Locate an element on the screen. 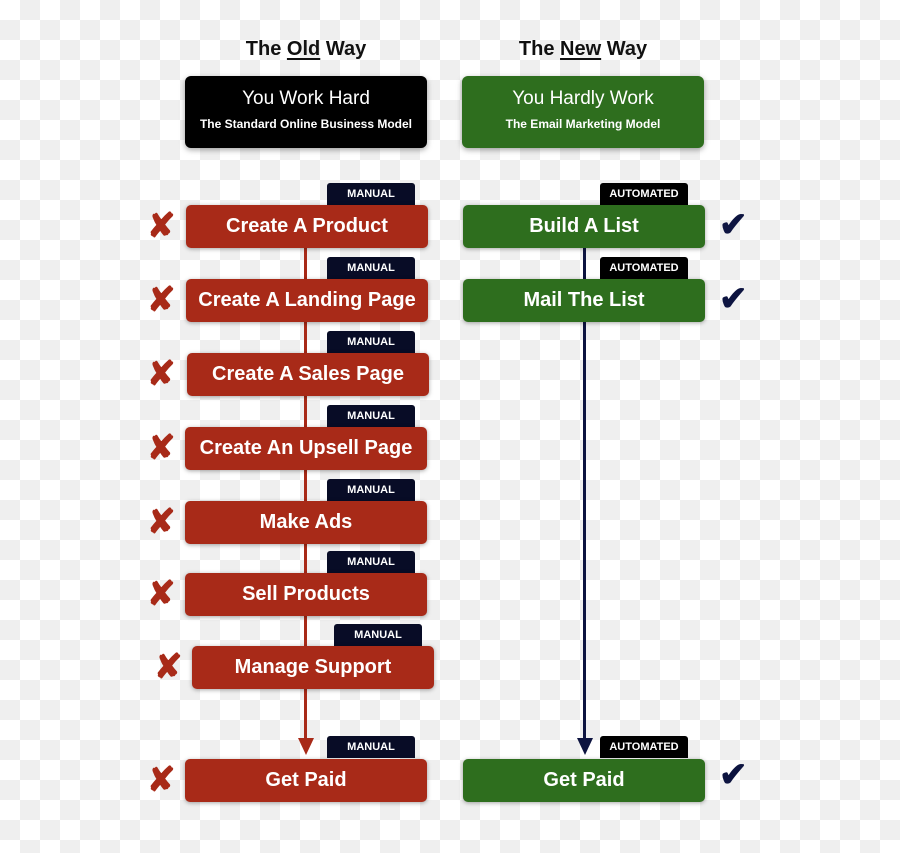  new-way-title: You Hardly Work is located at coordinates (583, 98).